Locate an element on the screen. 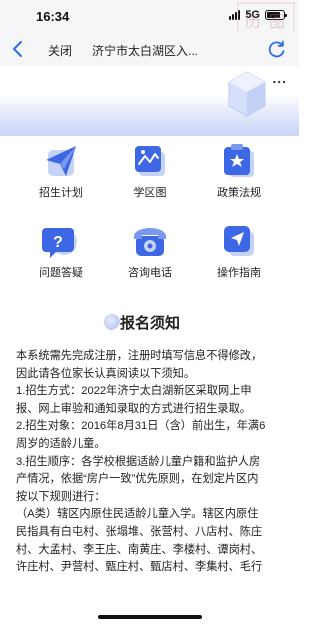 The width and height of the screenshot is (320, 625). notice-line: 2.招生对象：2016年8月31日（含）前出生，年满6 is located at coordinates (141, 426).